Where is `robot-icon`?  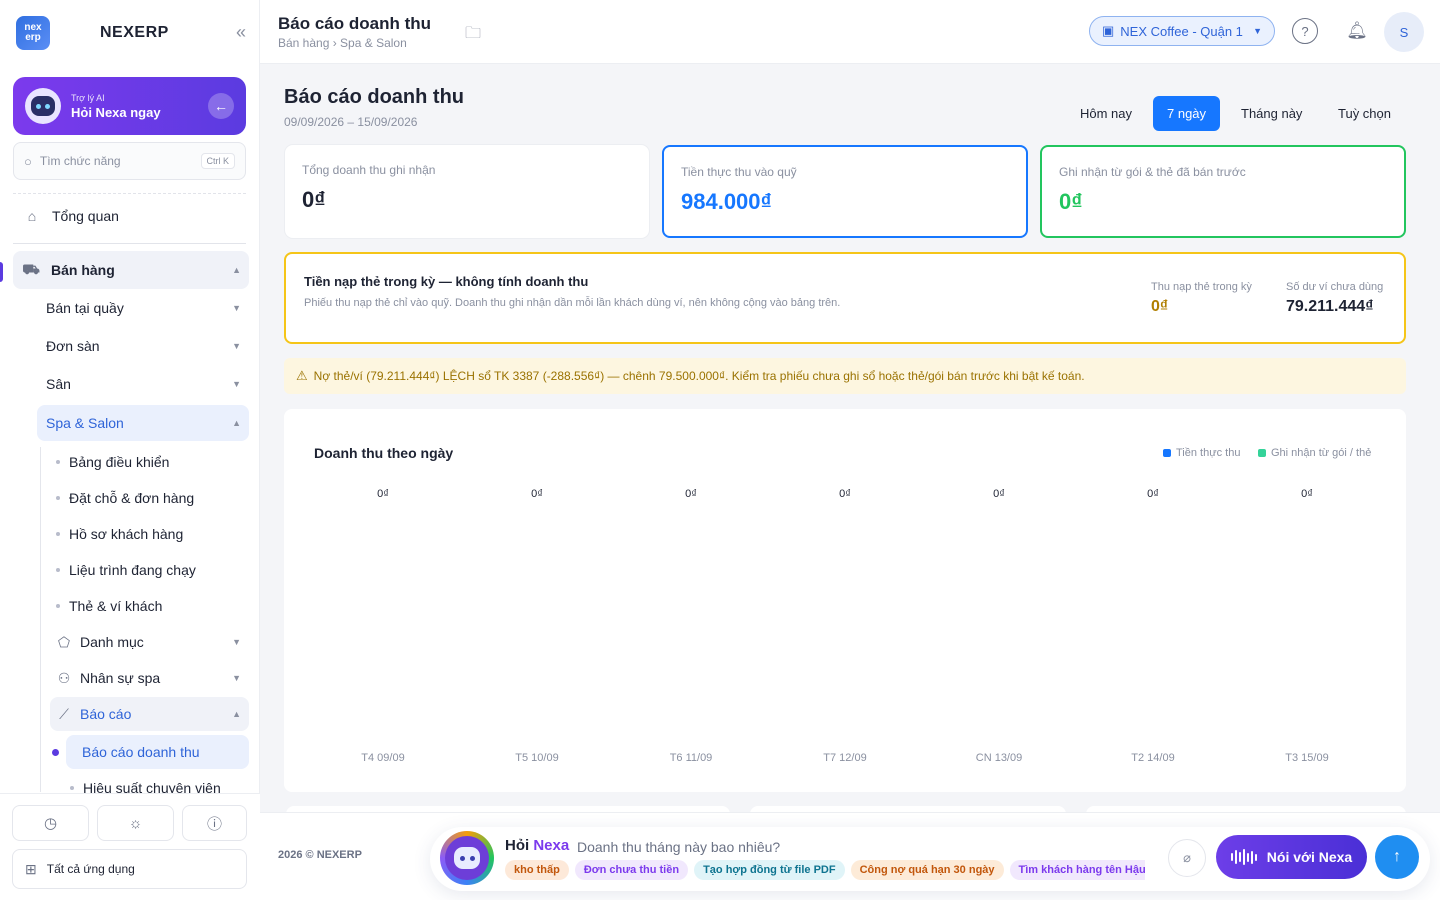 robot-icon is located at coordinates (43, 106).